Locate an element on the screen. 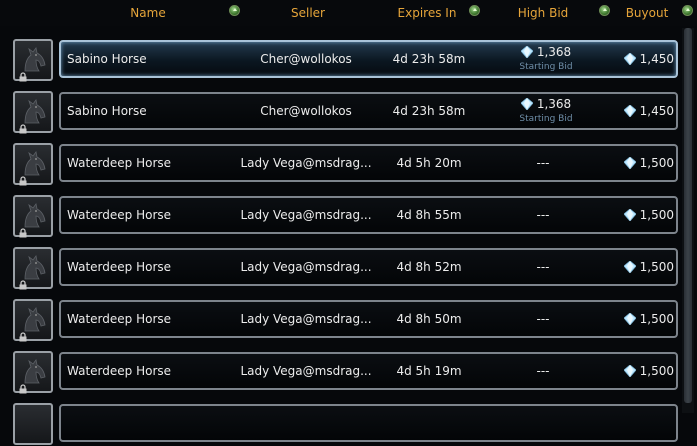 This screenshot has width=697, height=446. sort-expires-icon is located at coordinates (474, 10).